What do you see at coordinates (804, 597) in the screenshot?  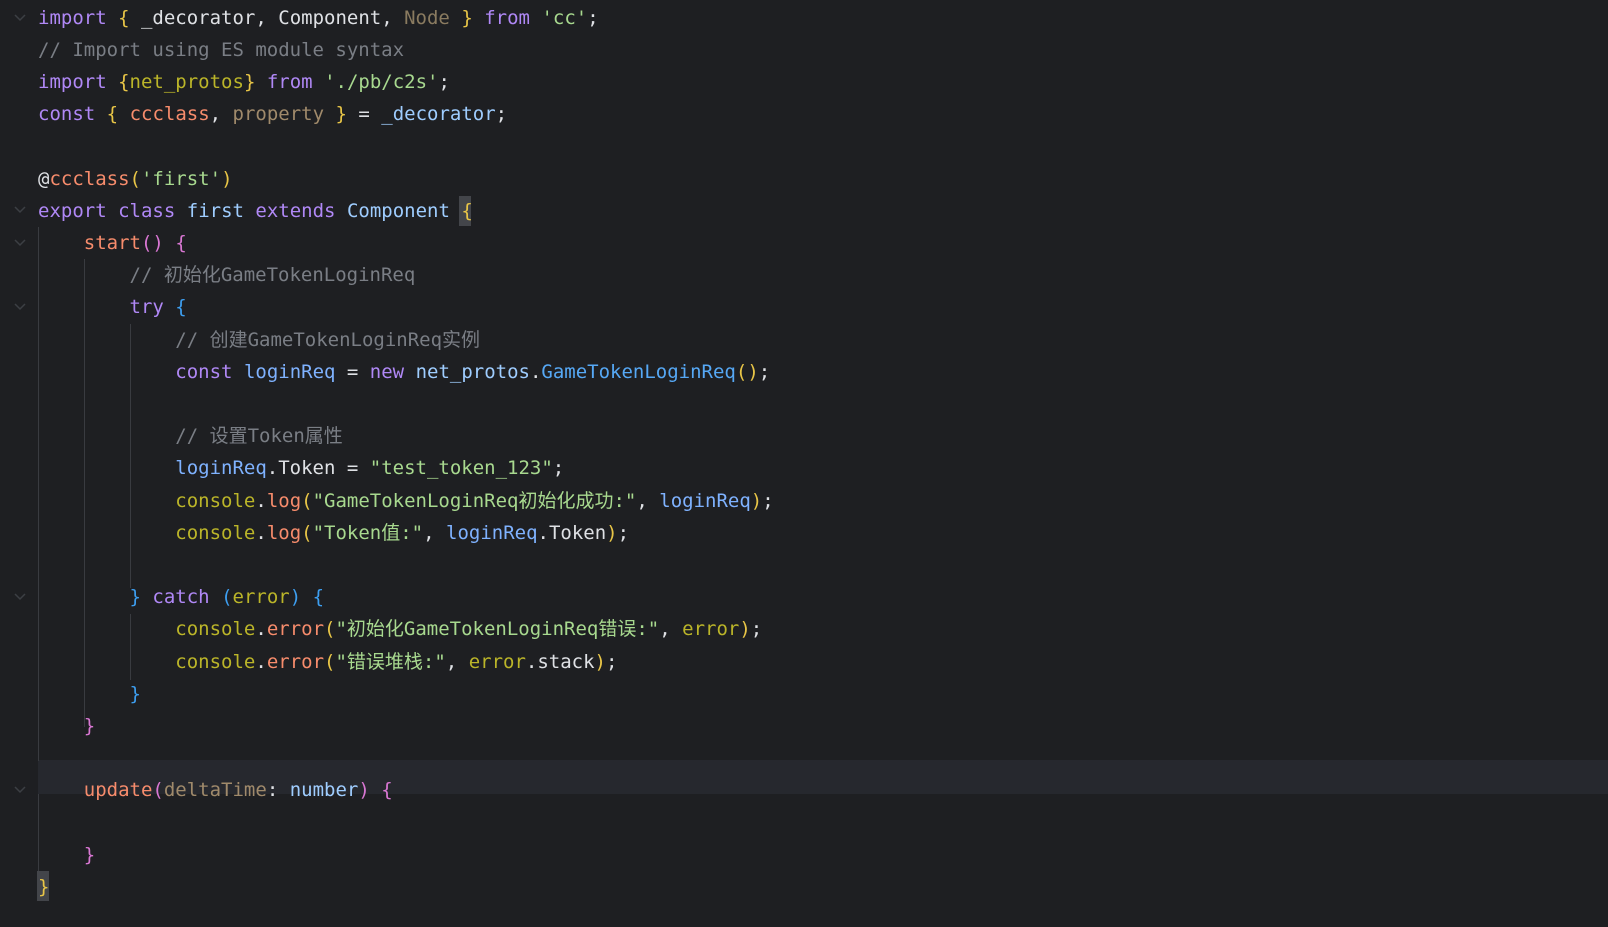 I see `code-line: } catch (error) {` at bounding box center [804, 597].